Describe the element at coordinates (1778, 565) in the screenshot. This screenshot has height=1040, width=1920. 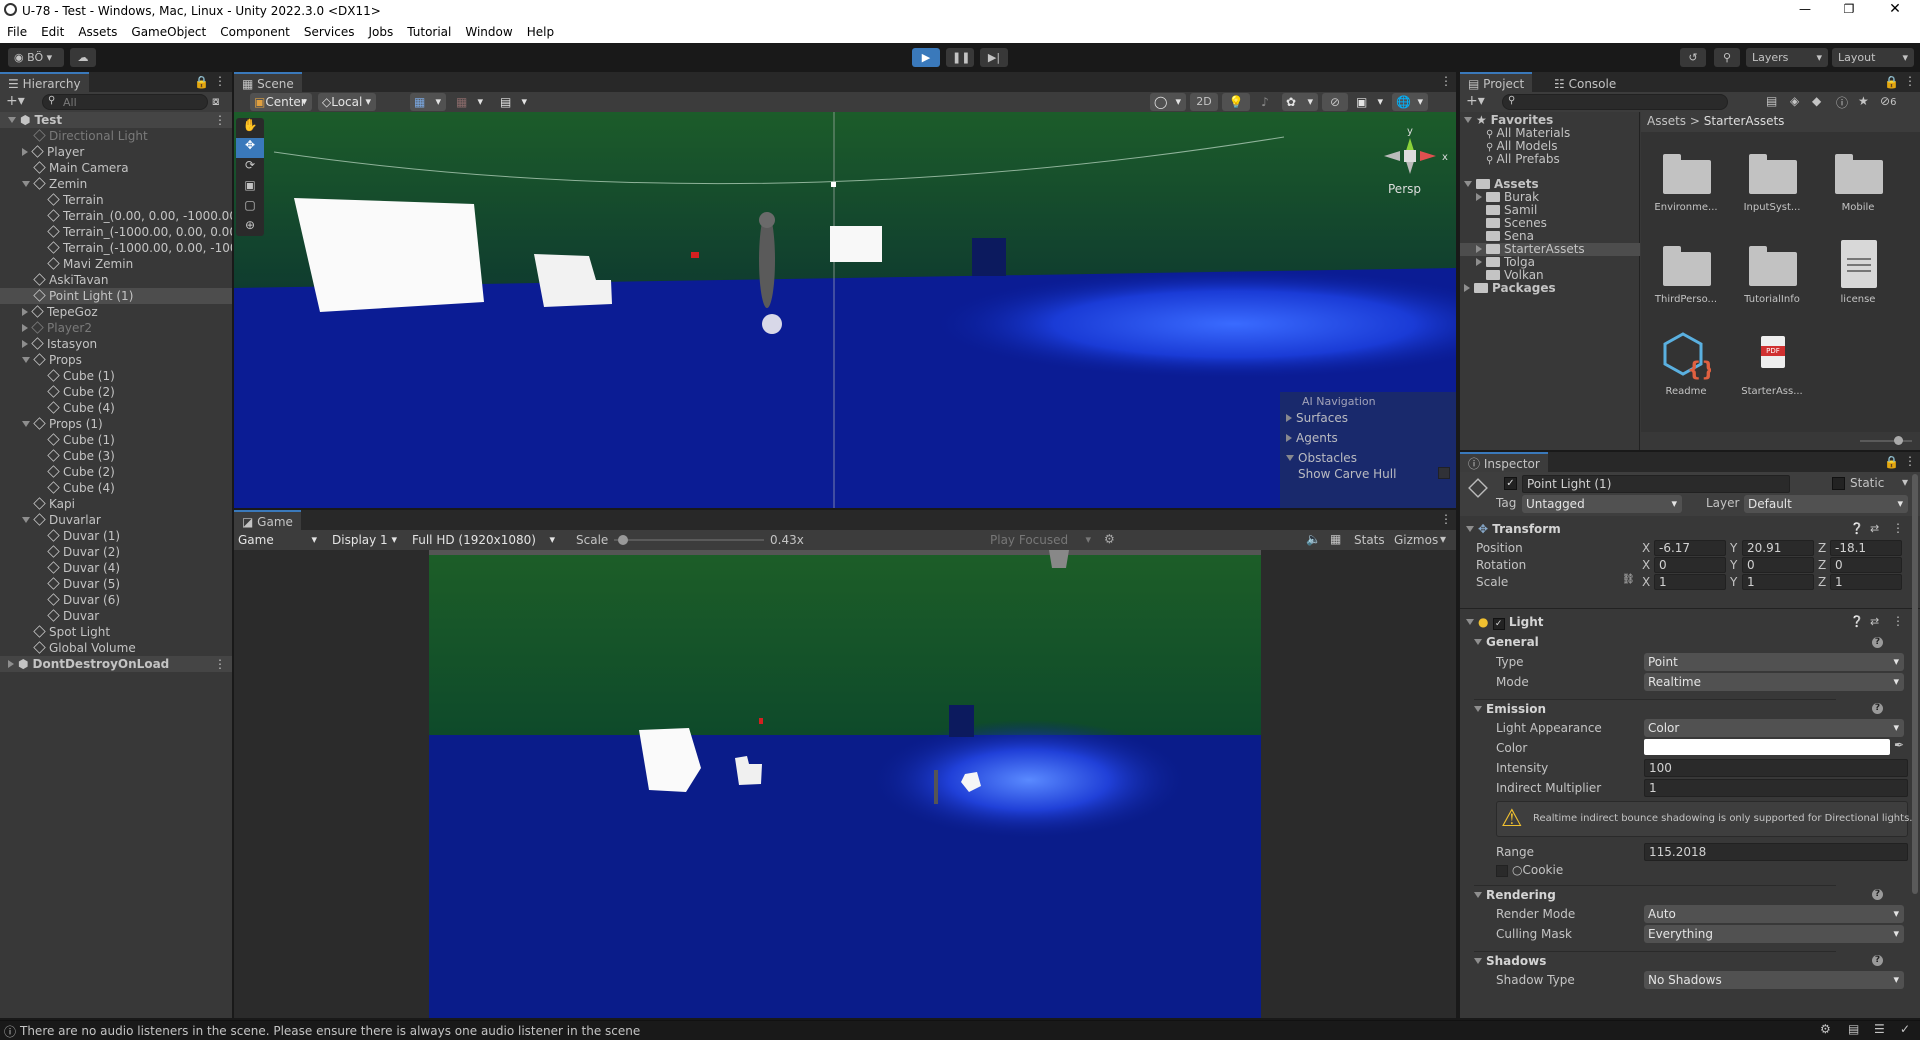
I see `transform-rotation-y-field: 0` at that location.